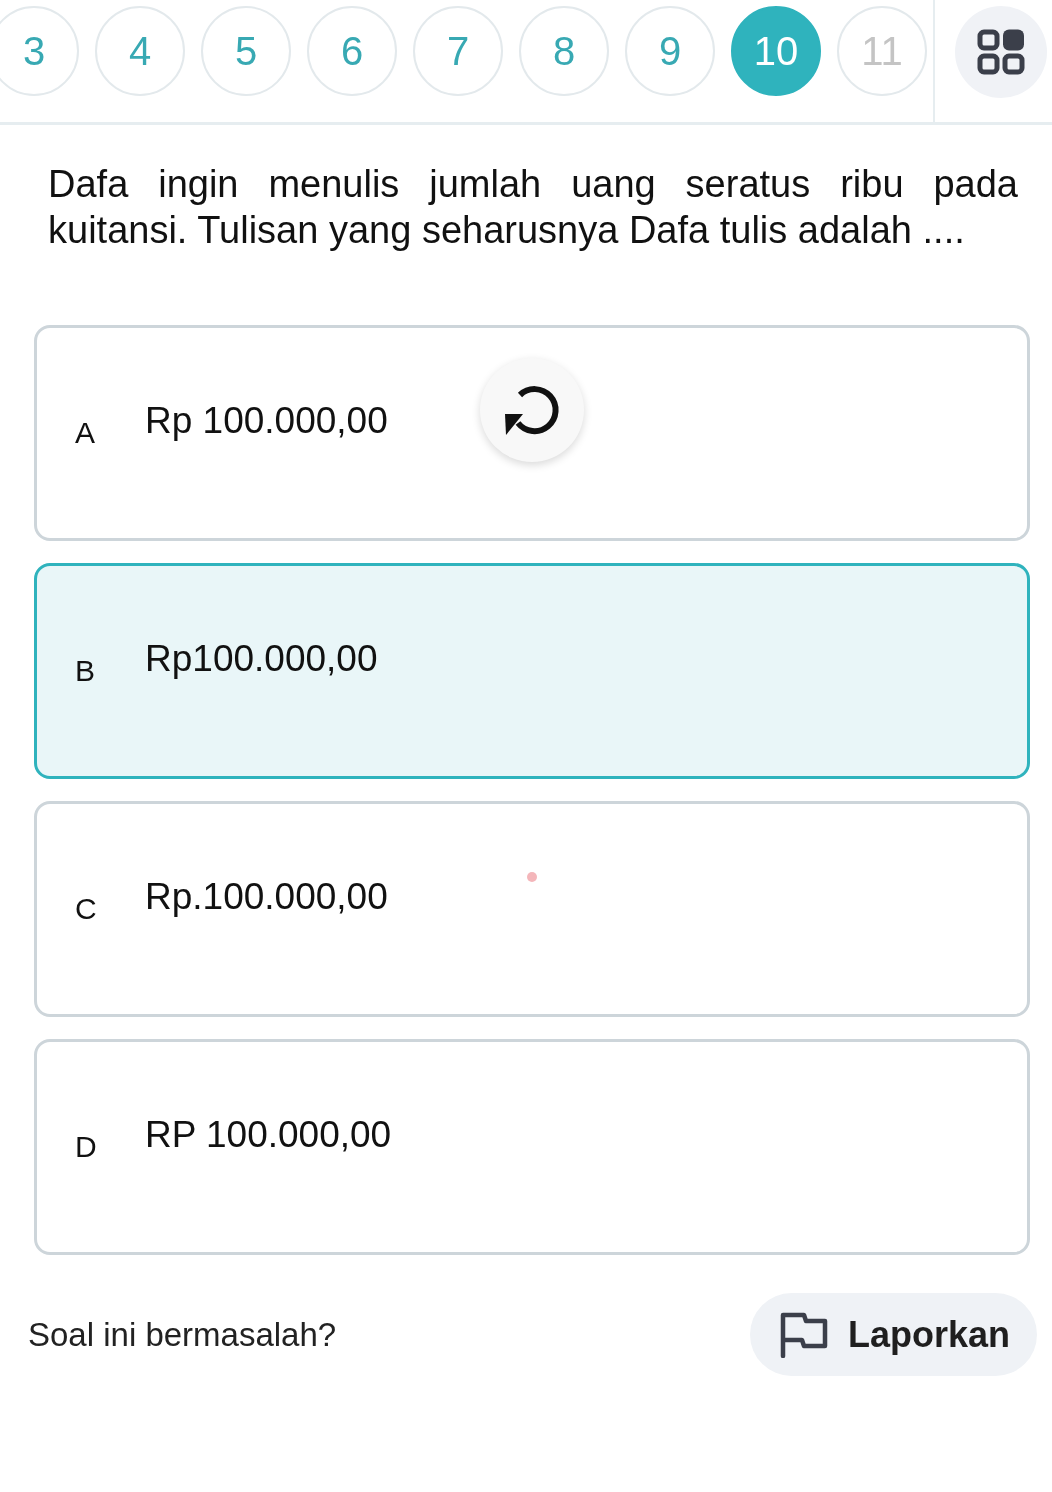  Describe the element at coordinates (352, 51) in the screenshot. I see `question-number-button: 6` at that location.